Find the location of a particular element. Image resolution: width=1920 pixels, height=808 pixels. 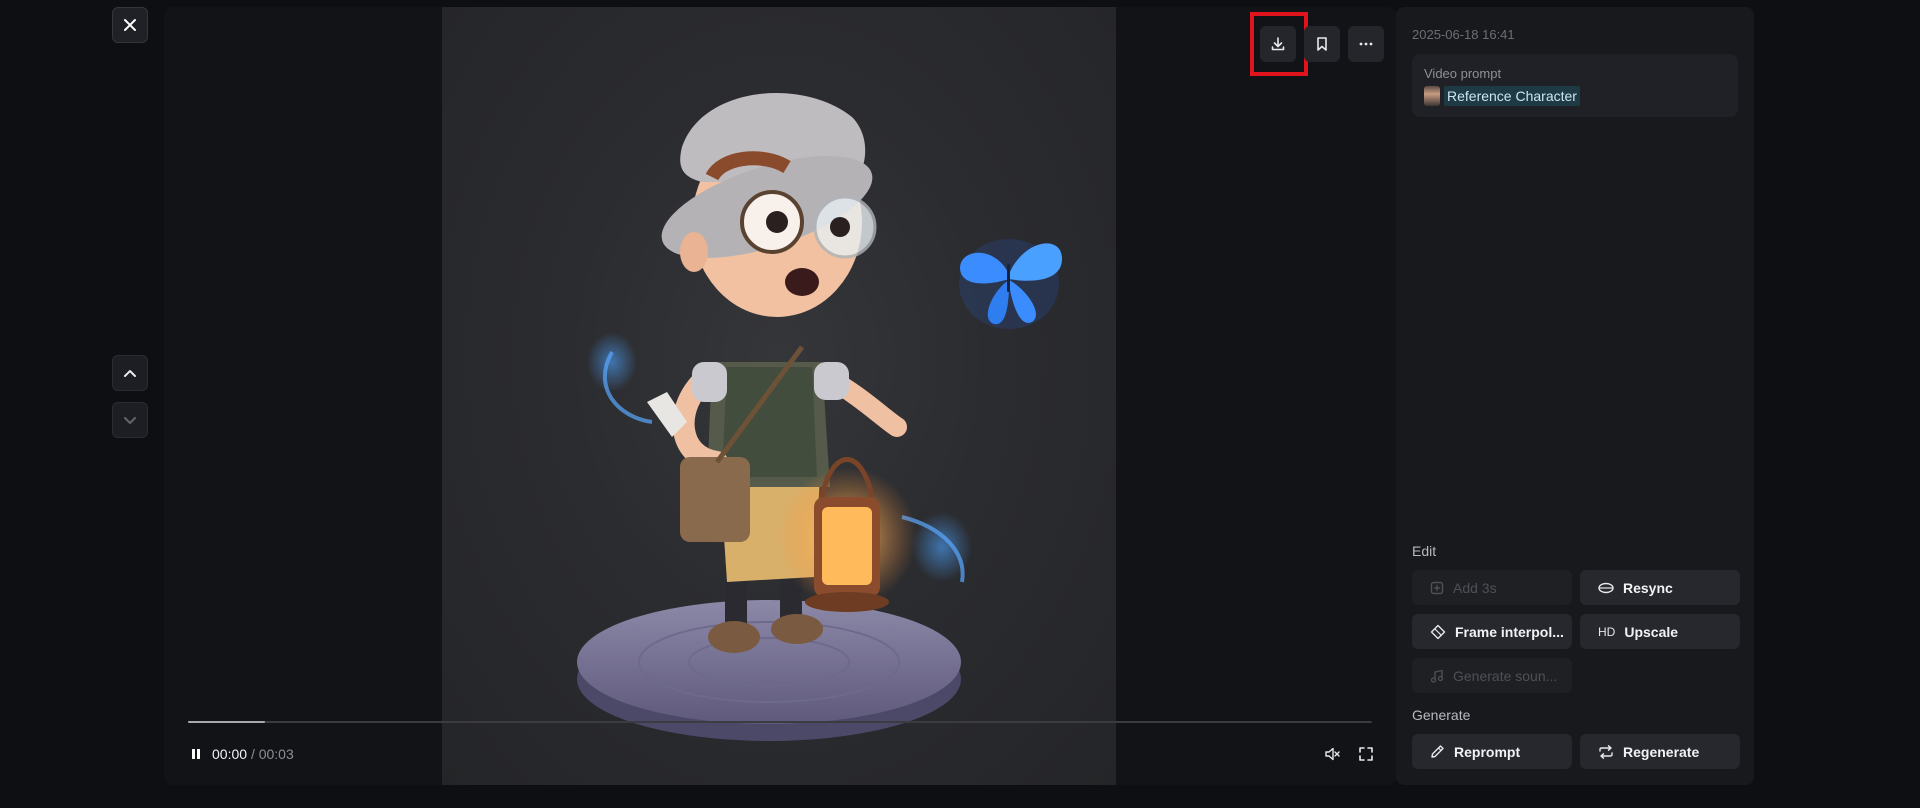

next-button is located at coordinates (130, 420).